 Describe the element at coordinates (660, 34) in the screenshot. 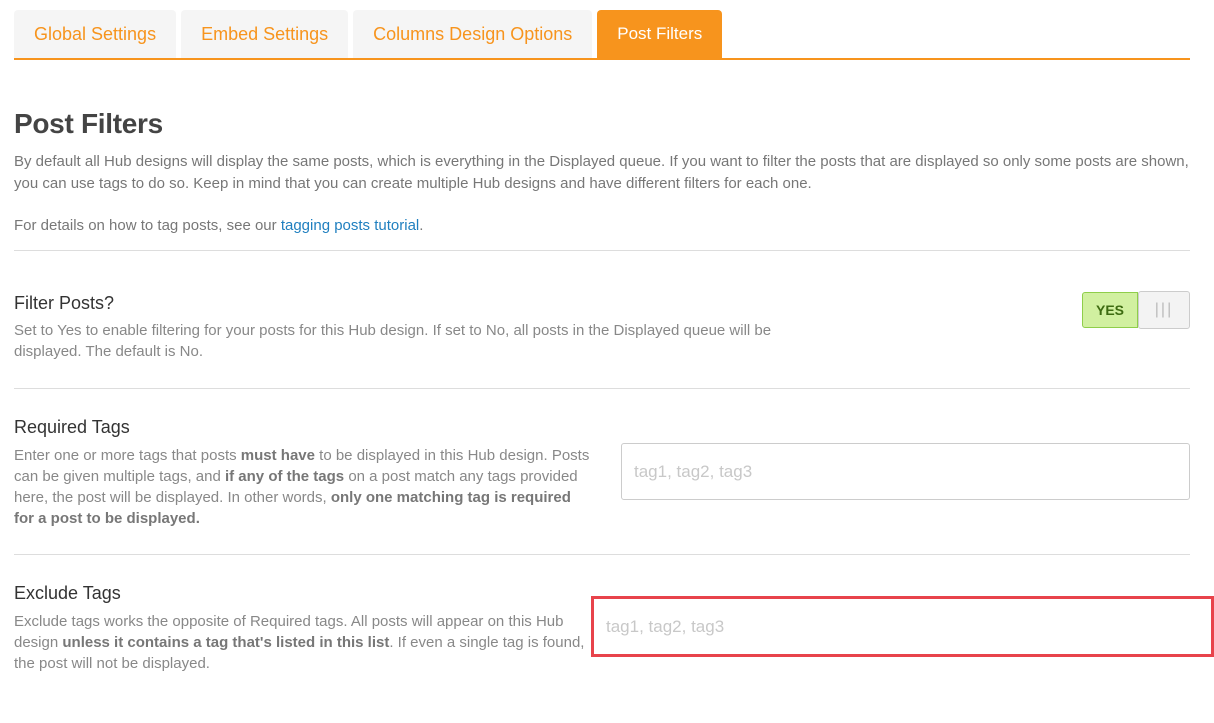

I see `tab-post-filters: Post Filters` at that location.